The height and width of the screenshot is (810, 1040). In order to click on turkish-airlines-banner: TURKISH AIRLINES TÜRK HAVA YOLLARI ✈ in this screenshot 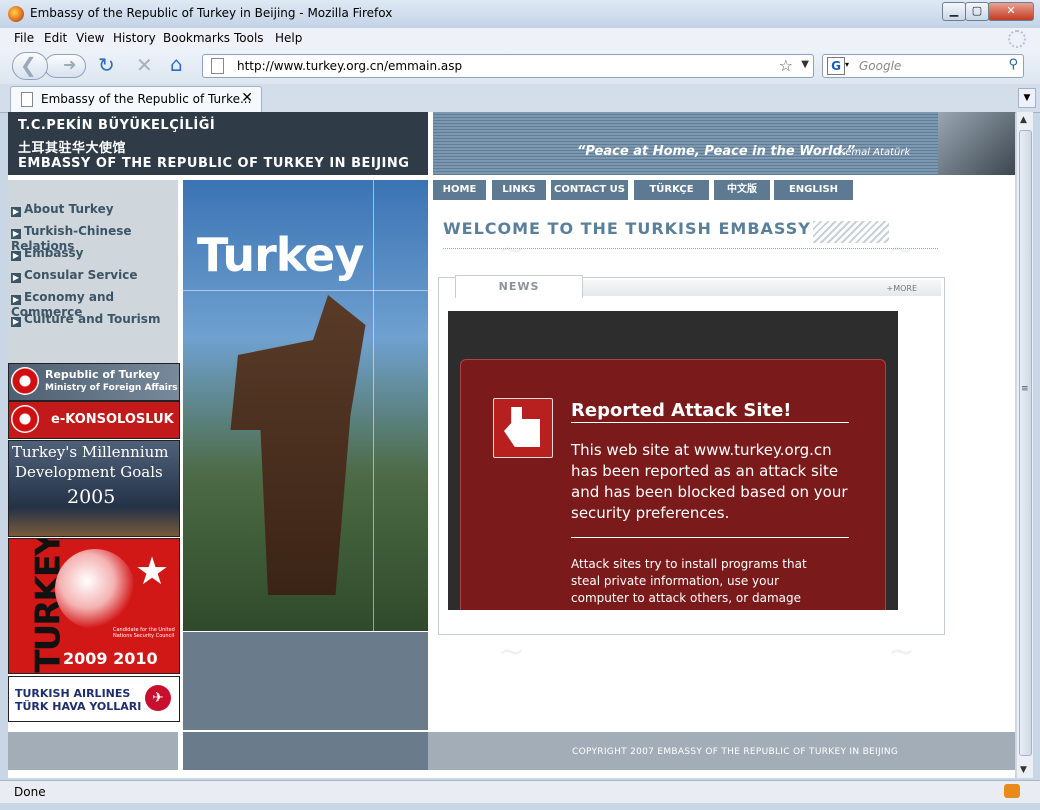, I will do `click(94, 699)`.